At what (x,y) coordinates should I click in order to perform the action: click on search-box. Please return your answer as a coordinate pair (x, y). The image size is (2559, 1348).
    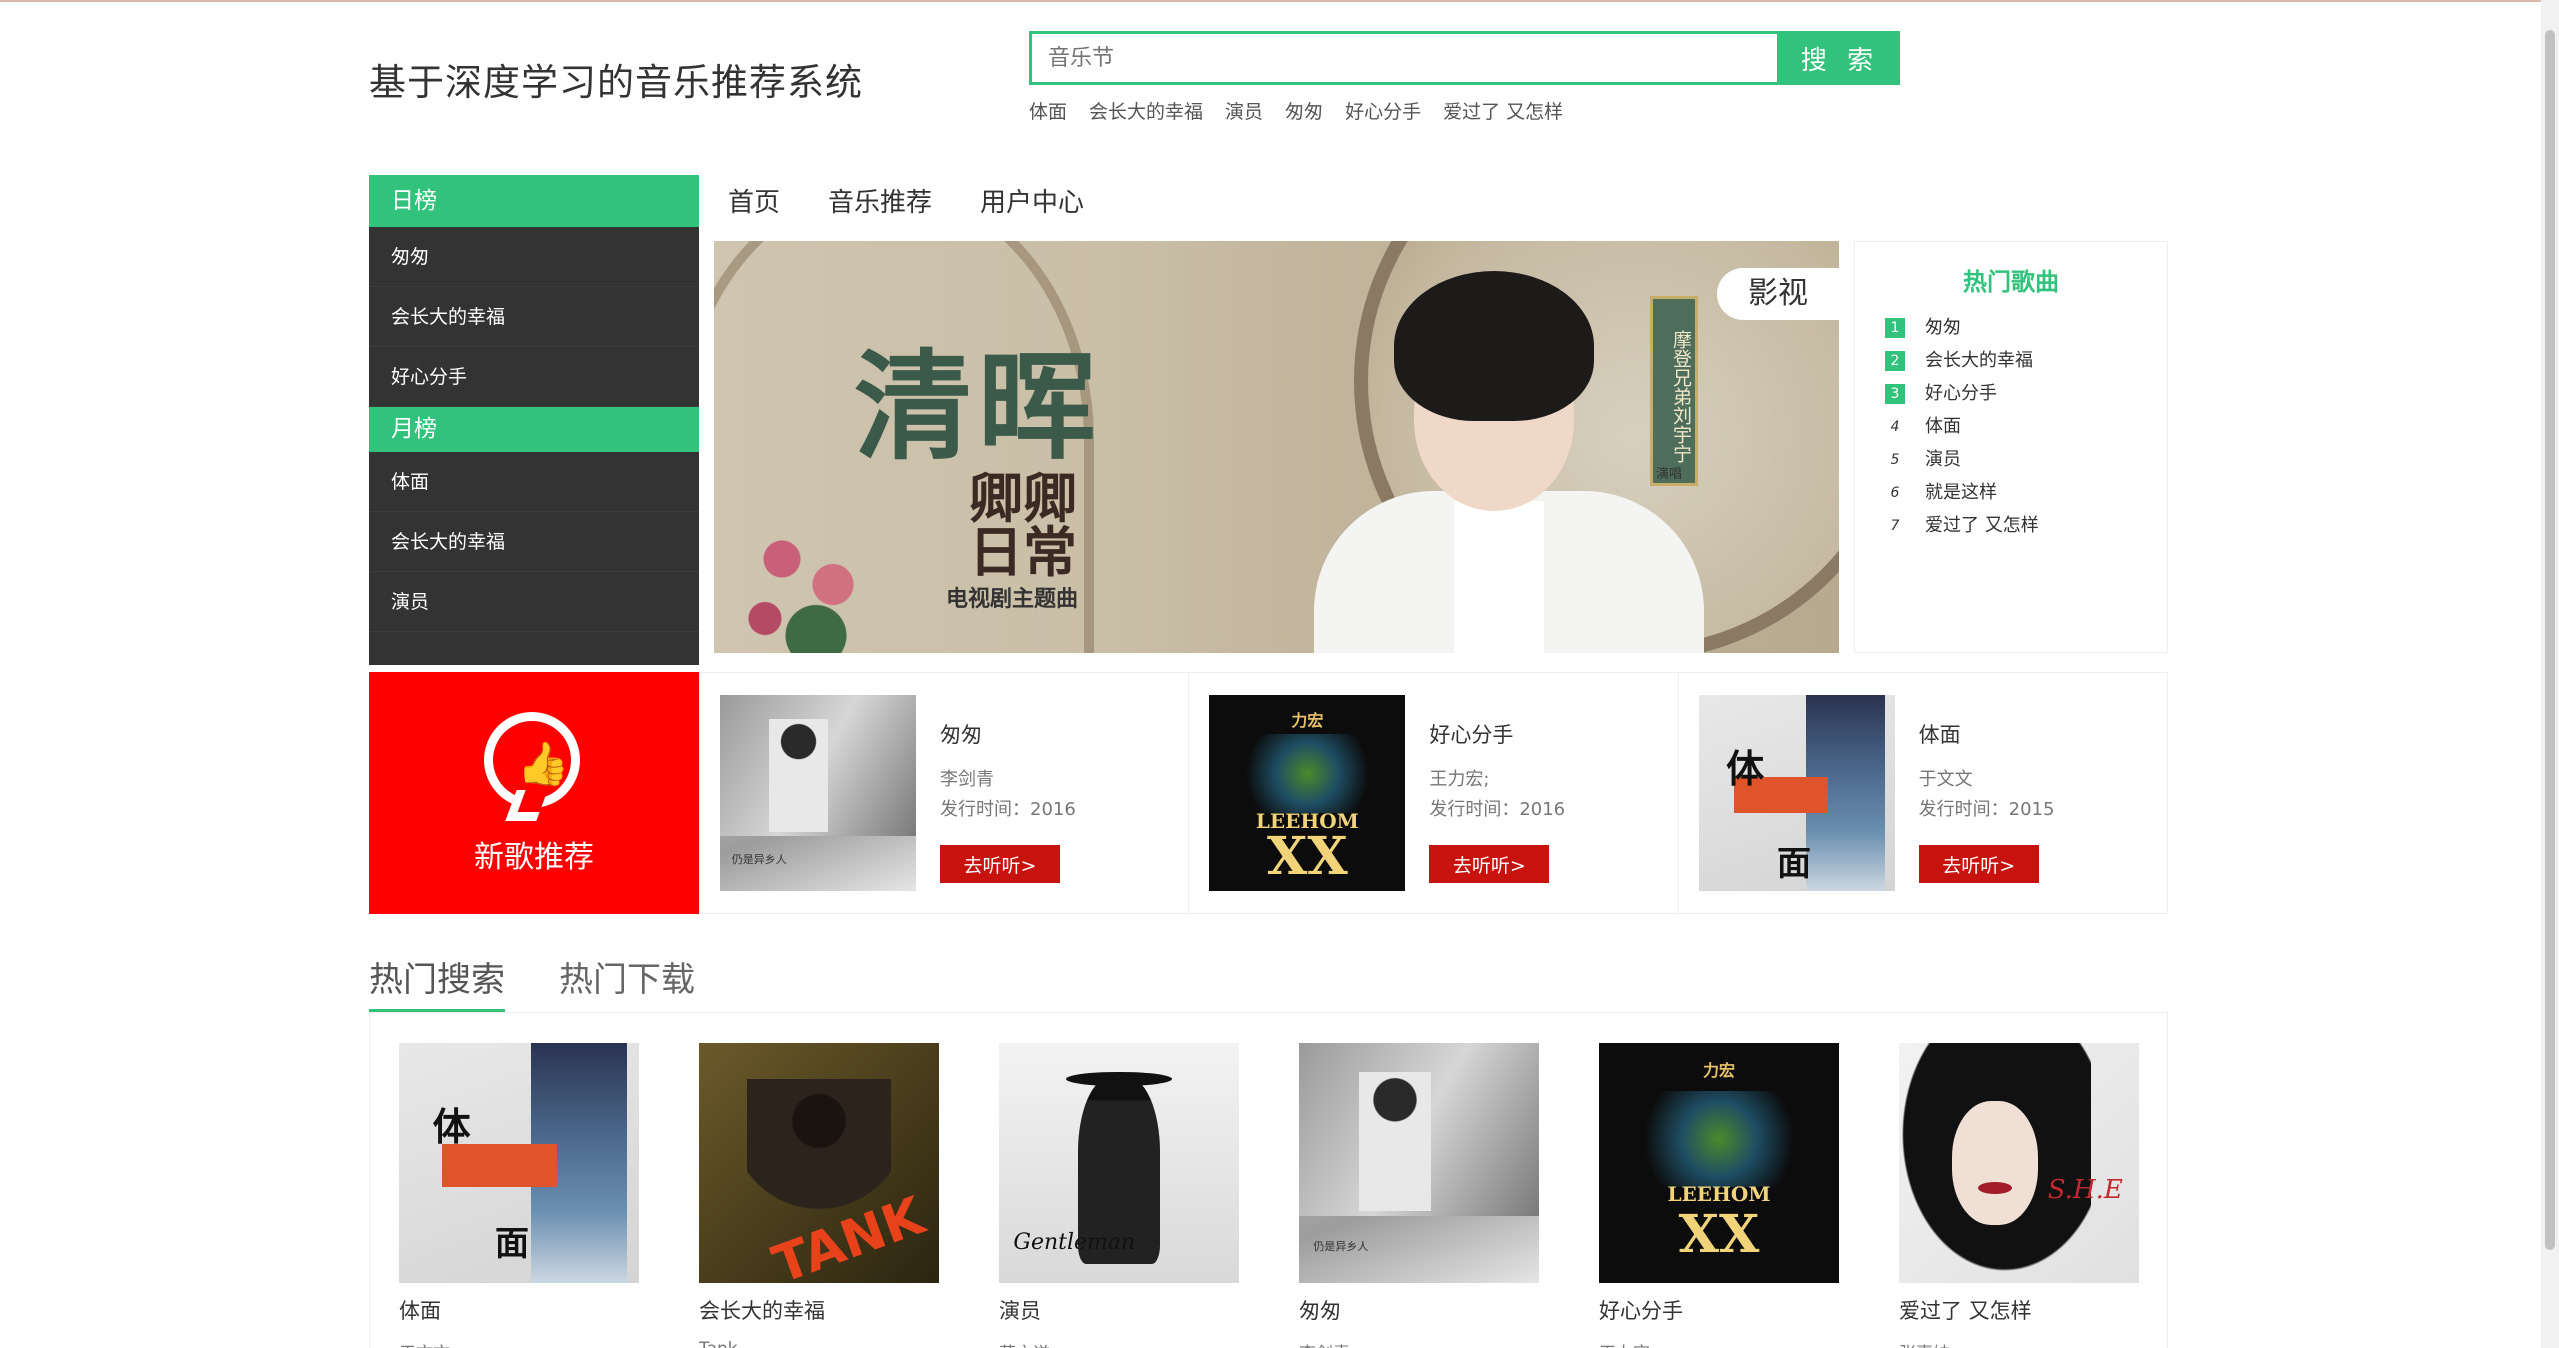
    Looking at the image, I should click on (1404, 58).